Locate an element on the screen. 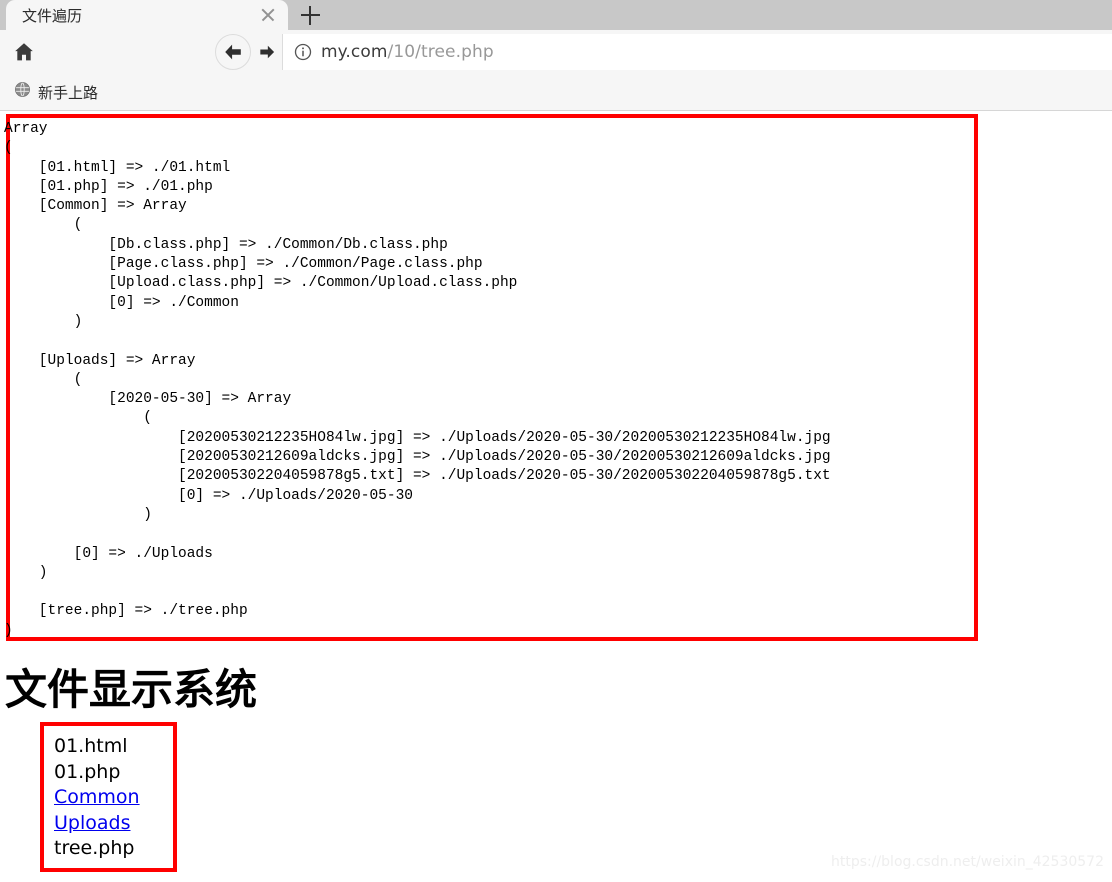 This screenshot has height=882, width=1112. navigation-buttons is located at coordinates (249, 52).